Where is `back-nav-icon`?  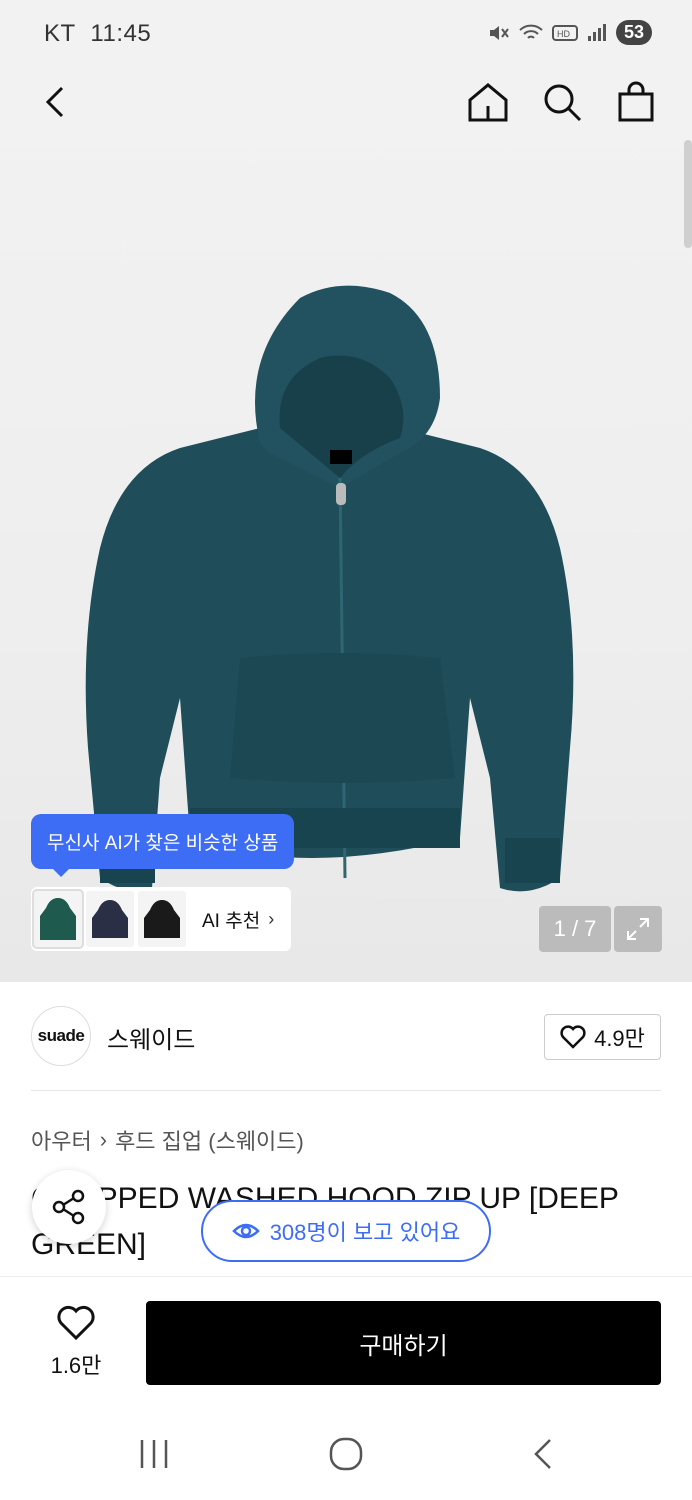 back-nav-icon is located at coordinates (542, 1454).